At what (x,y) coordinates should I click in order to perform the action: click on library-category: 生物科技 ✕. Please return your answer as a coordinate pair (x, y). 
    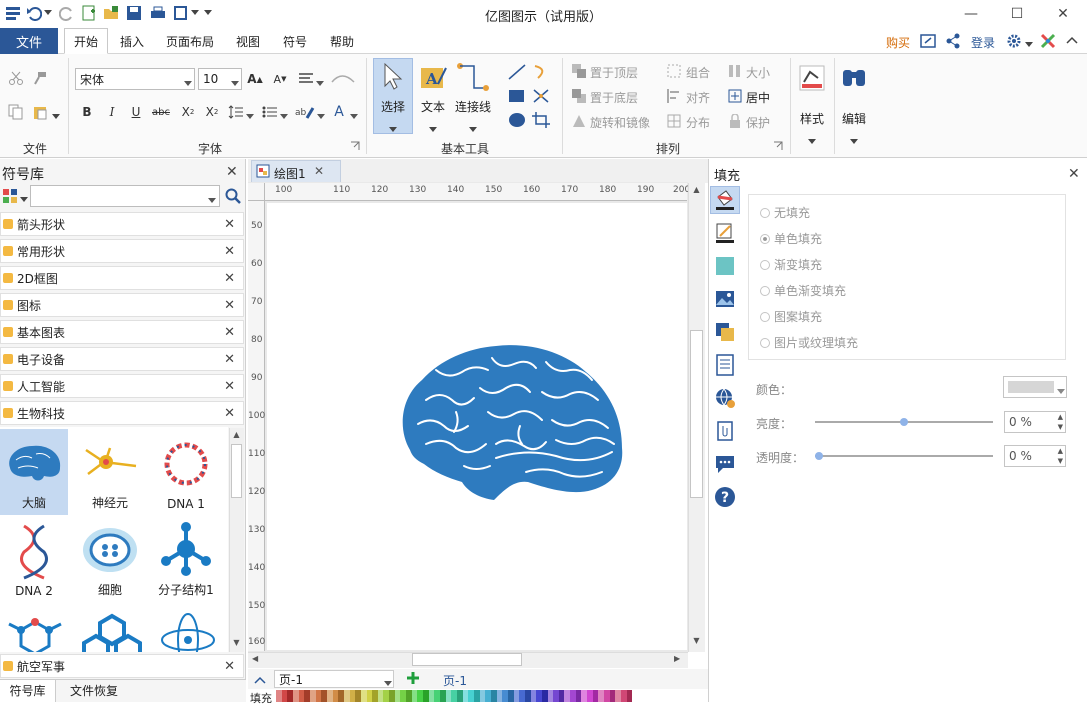
    Looking at the image, I should click on (122, 413).